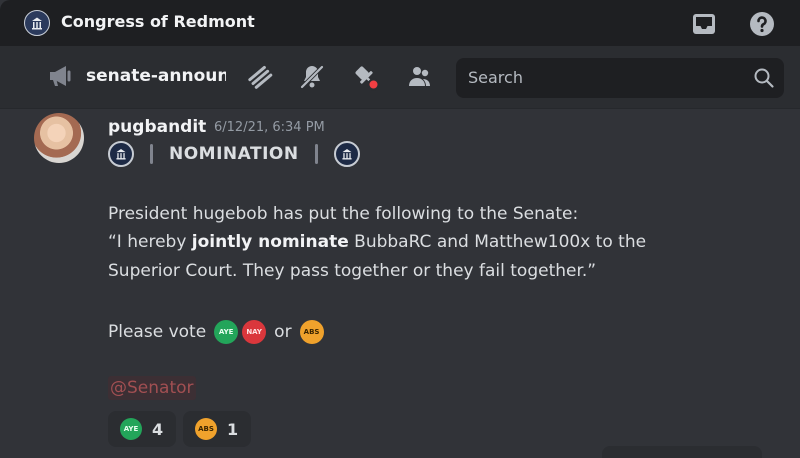 This screenshot has height=458, width=800. I want to click on vote-instructions: Please vote AYE NAY or ABS, so click(217, 332).